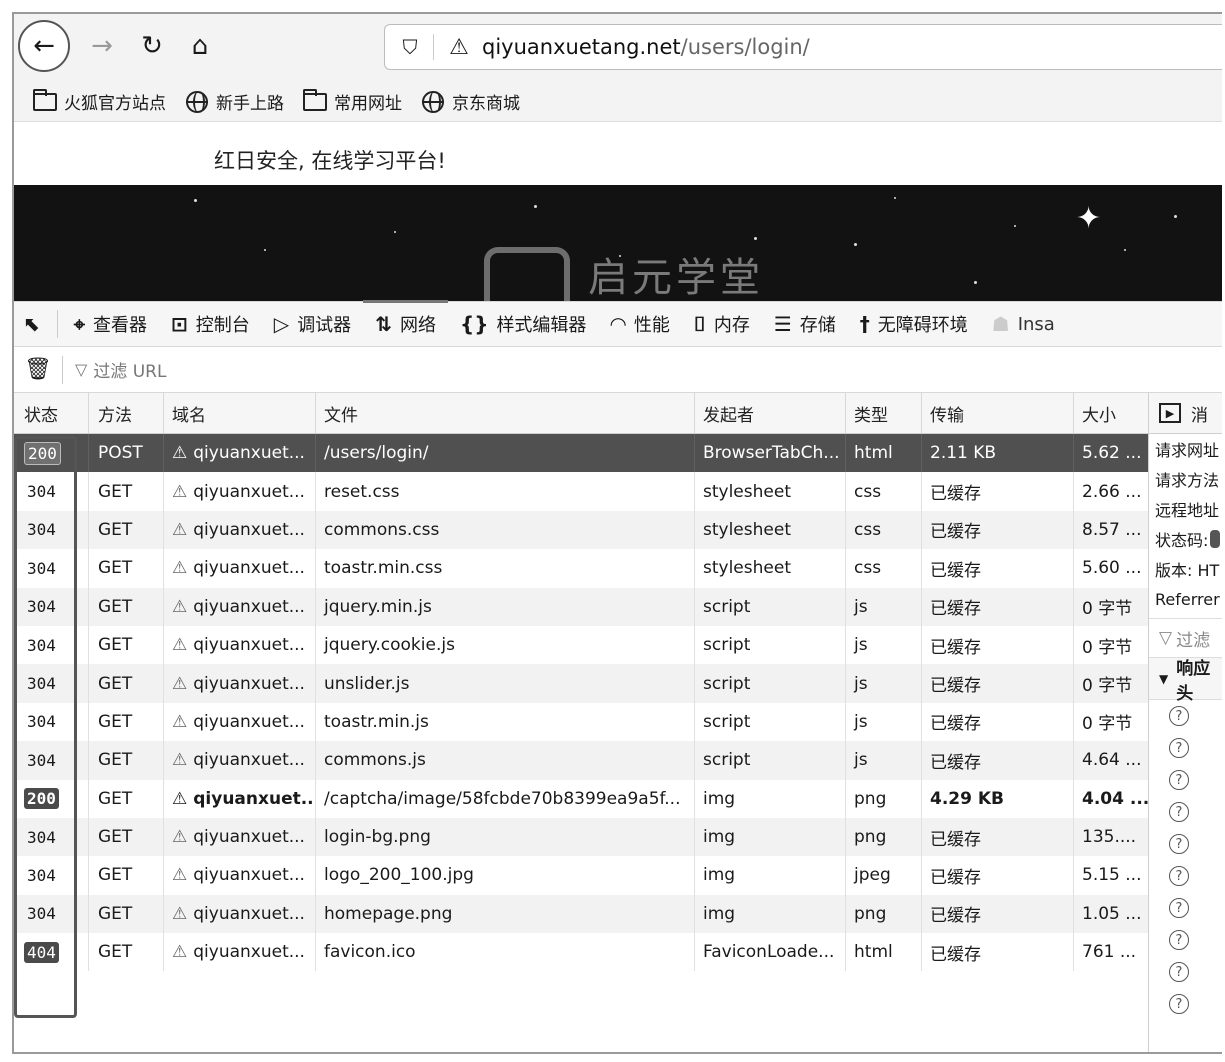 The width and height of the screenshot is (1225, 1062). What do you see at coordinates (1089, 218) in the screenshot?
I see `star-icon: ✦` at bounding box center [1089, 218].